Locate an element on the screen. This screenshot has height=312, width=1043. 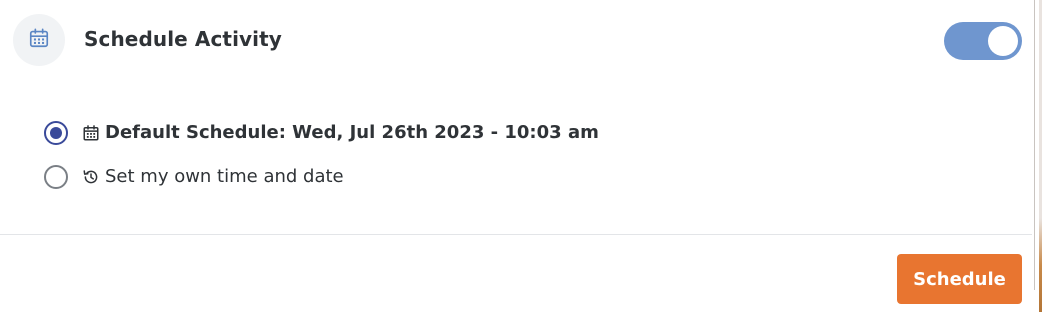
schedule-button: Schedule is located at coordinates (959, 279).